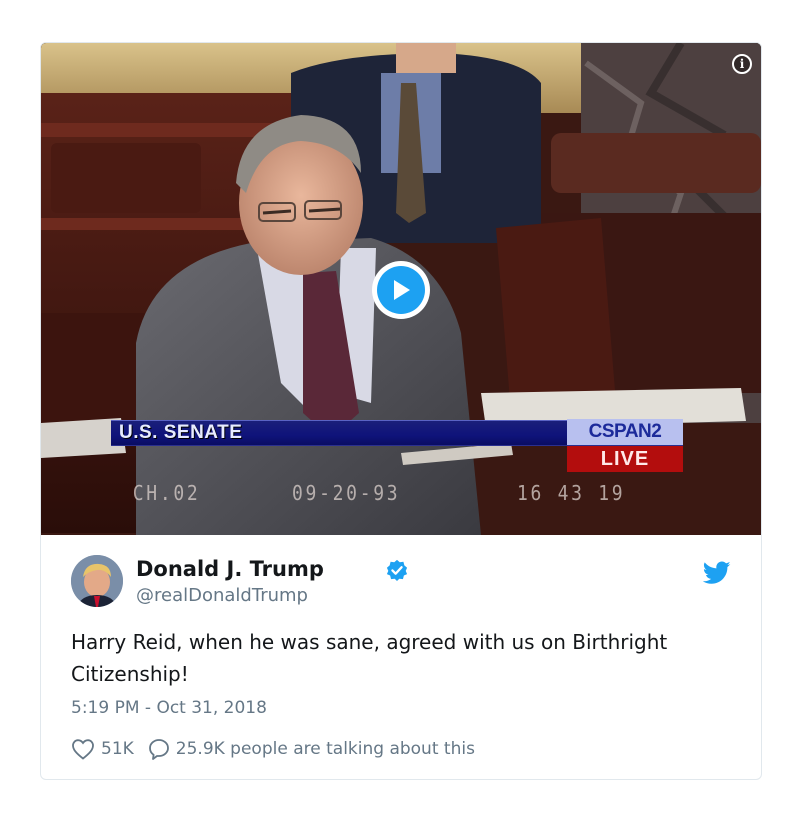 The image size is (799, 821). What do you see at coordinates (571, 493) in the screenshot?
I see `vhs-time: 16 43 19` at bounding box center [571, 493].